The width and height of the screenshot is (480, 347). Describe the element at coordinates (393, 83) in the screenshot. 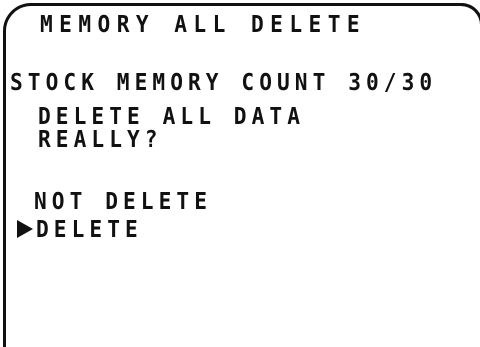

I see `stock-memory-count: 30/30` at that location.